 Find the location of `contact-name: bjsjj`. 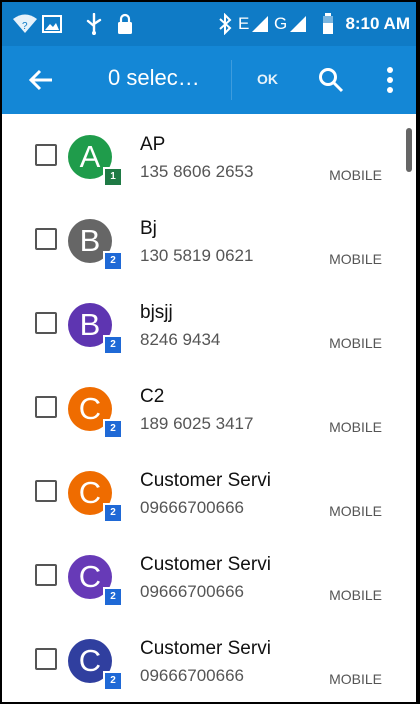

contact-name: bjsjj is located at coordinates (156, 312).